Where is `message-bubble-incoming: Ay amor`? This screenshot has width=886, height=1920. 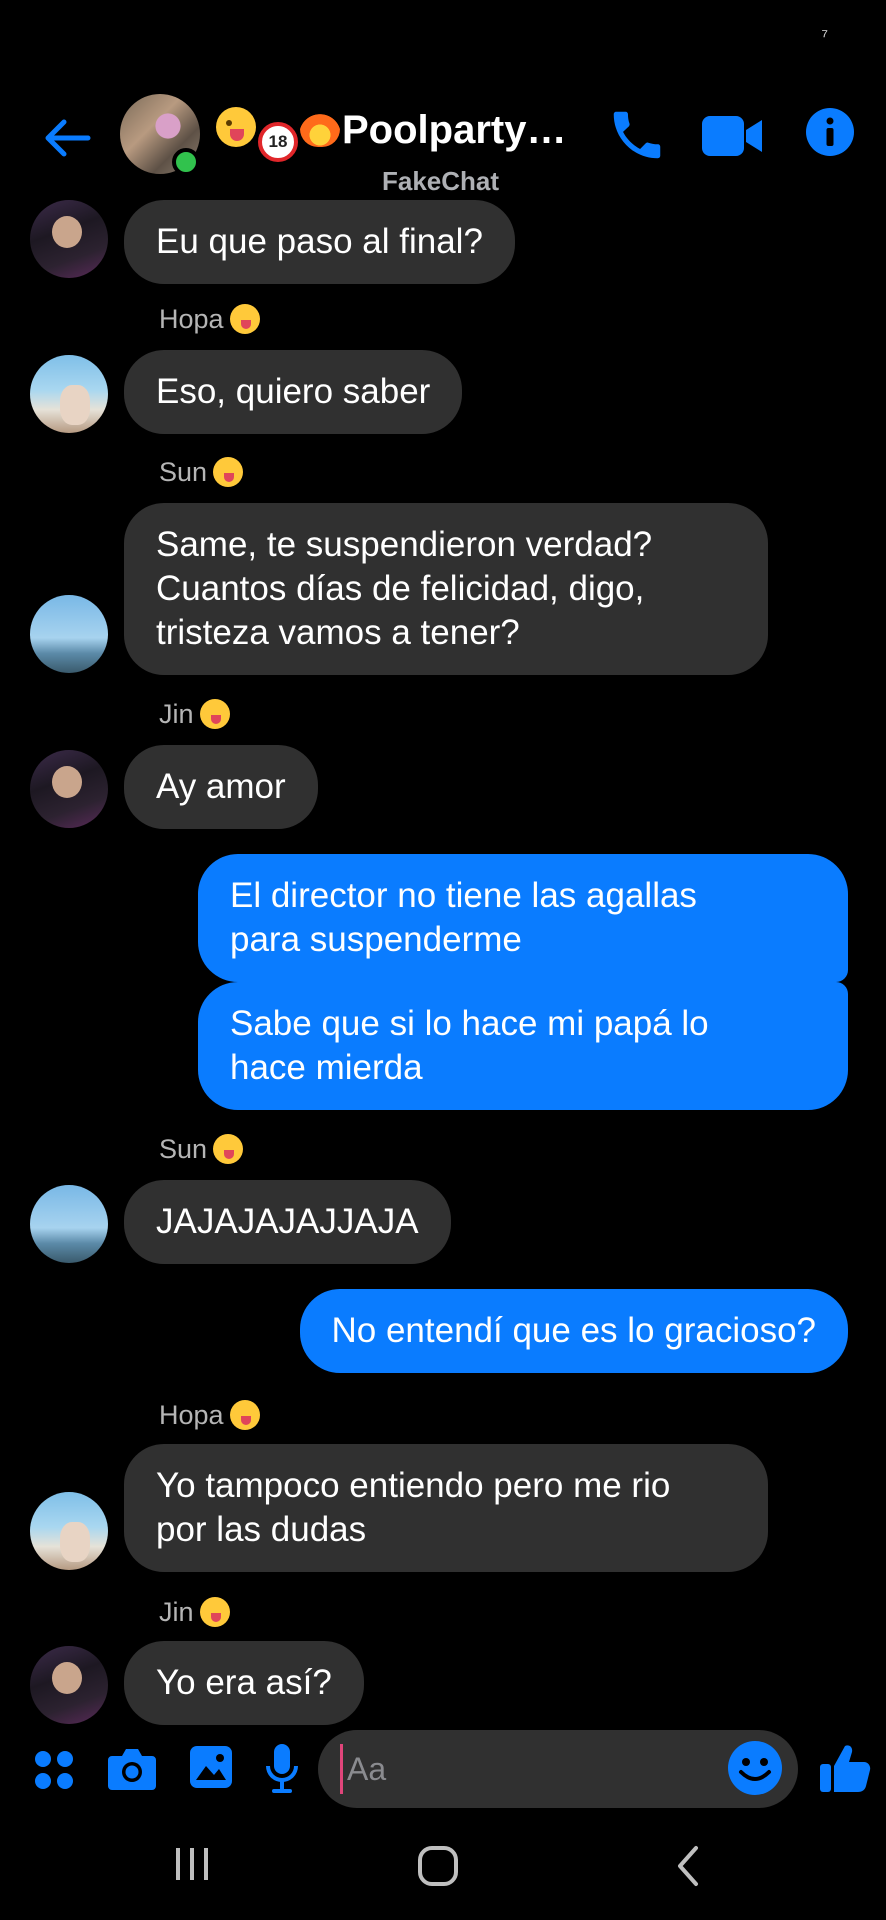
message-bubble-incoming: Ay amor is located at coordinates (221, 787).